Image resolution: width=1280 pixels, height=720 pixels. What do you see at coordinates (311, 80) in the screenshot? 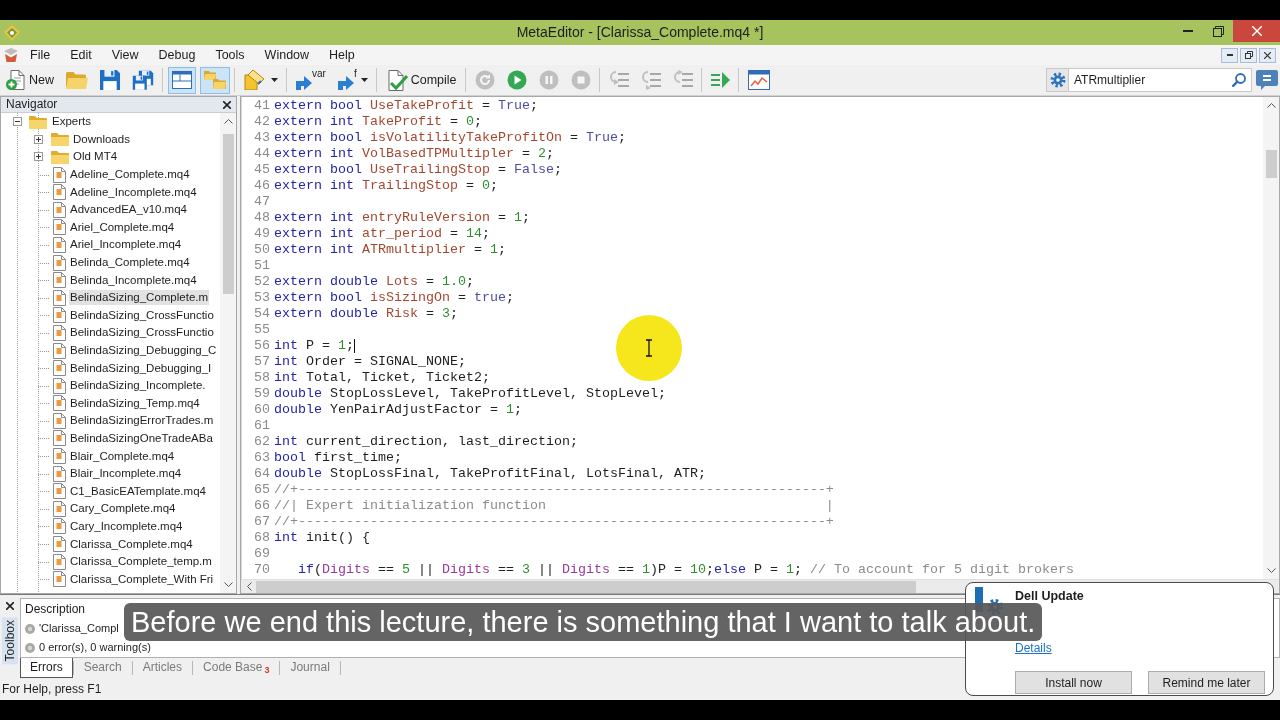
I see `insert-variable-button: var` at bounding box center [311, 80].